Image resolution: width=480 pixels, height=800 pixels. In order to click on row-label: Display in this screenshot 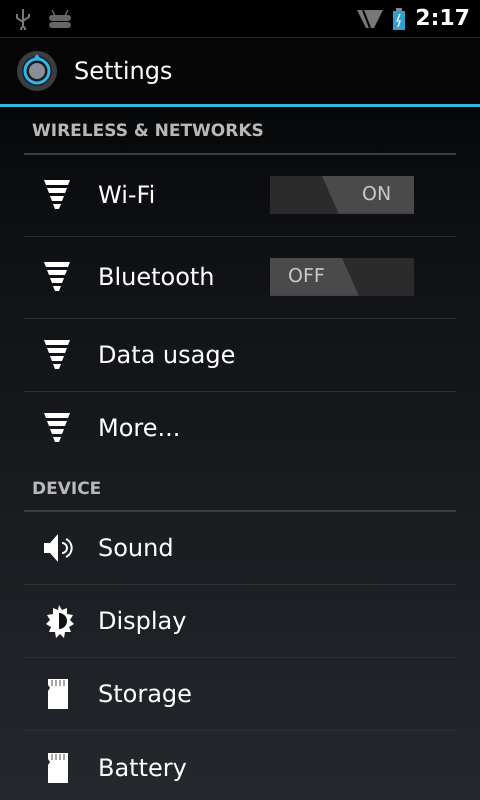, I will do `click(142, 621)`.